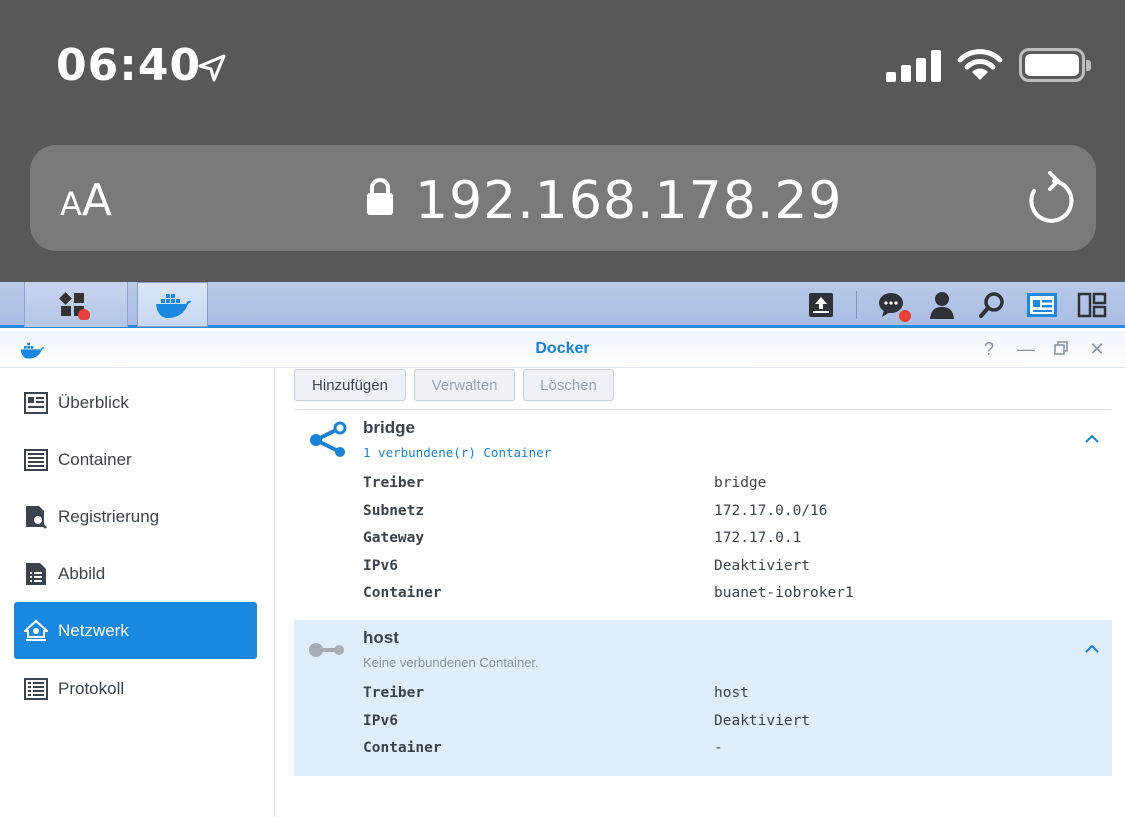 The width and height of the screenshot is (1125, 817). Describe the element at coordinates (36, 517) in the screenshot. I see `registry-icon` at that location.